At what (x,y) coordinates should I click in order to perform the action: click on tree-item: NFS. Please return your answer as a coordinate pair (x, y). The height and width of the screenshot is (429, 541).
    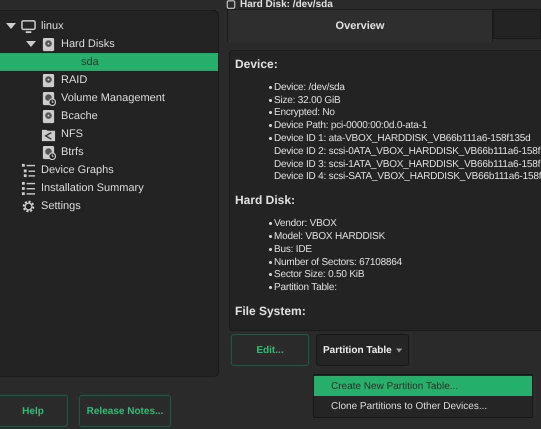
    Looking at the image, I should click on (109, 134).